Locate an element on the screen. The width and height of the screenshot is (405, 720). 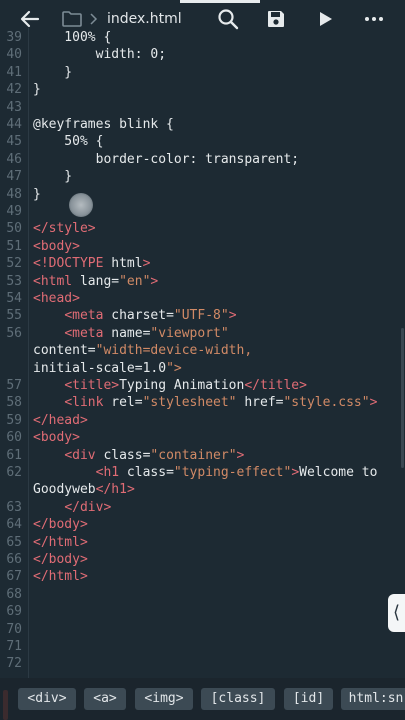
line-number: 66 is located at coordinates (14, 559).